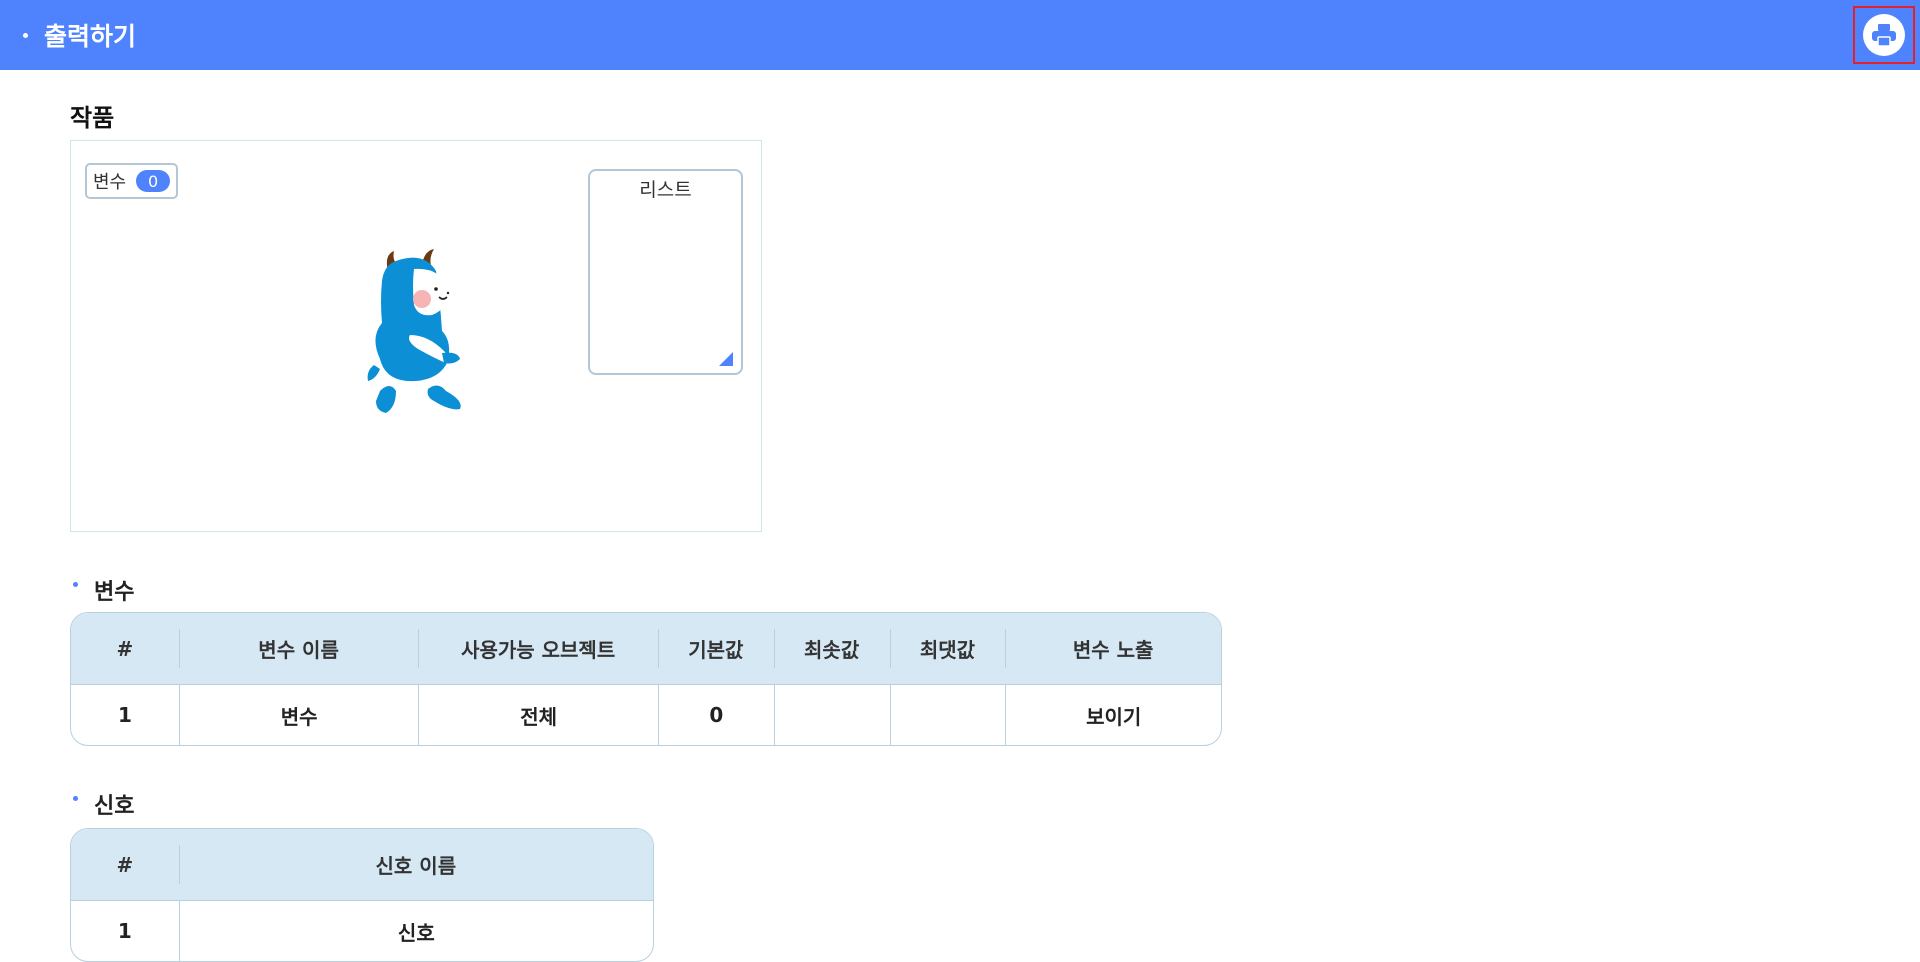 The height and width of the screenshot is (962, 1920). I want to click on list-monitor: 리스트, so click(665, 272).